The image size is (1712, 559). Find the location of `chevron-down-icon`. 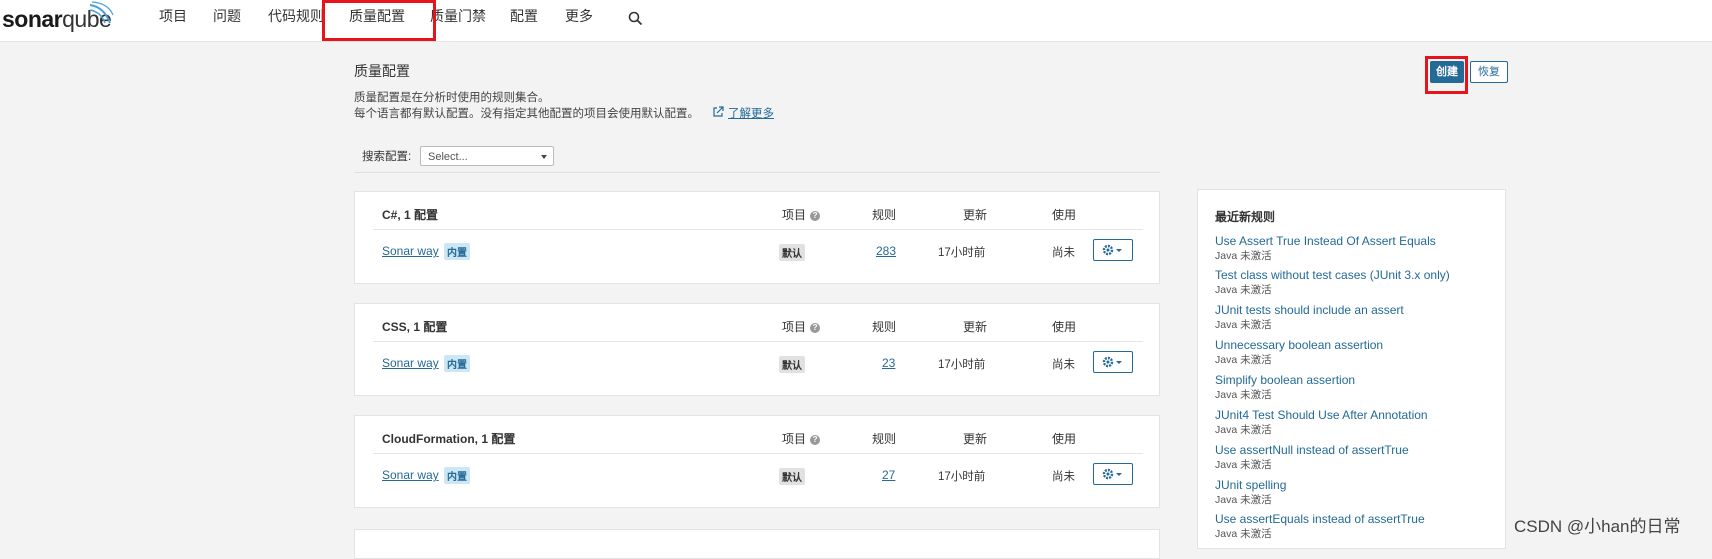

chevron-down-icon is located at coordinates (544, 157).